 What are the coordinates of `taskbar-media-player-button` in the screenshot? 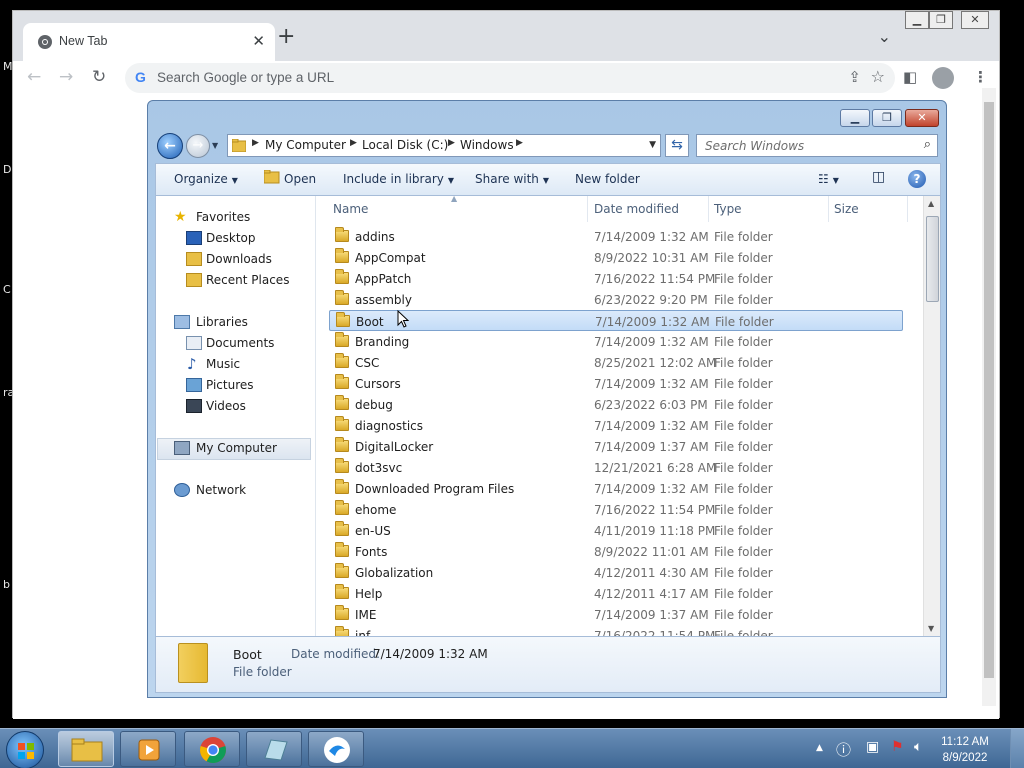 It's located at (148, 749).